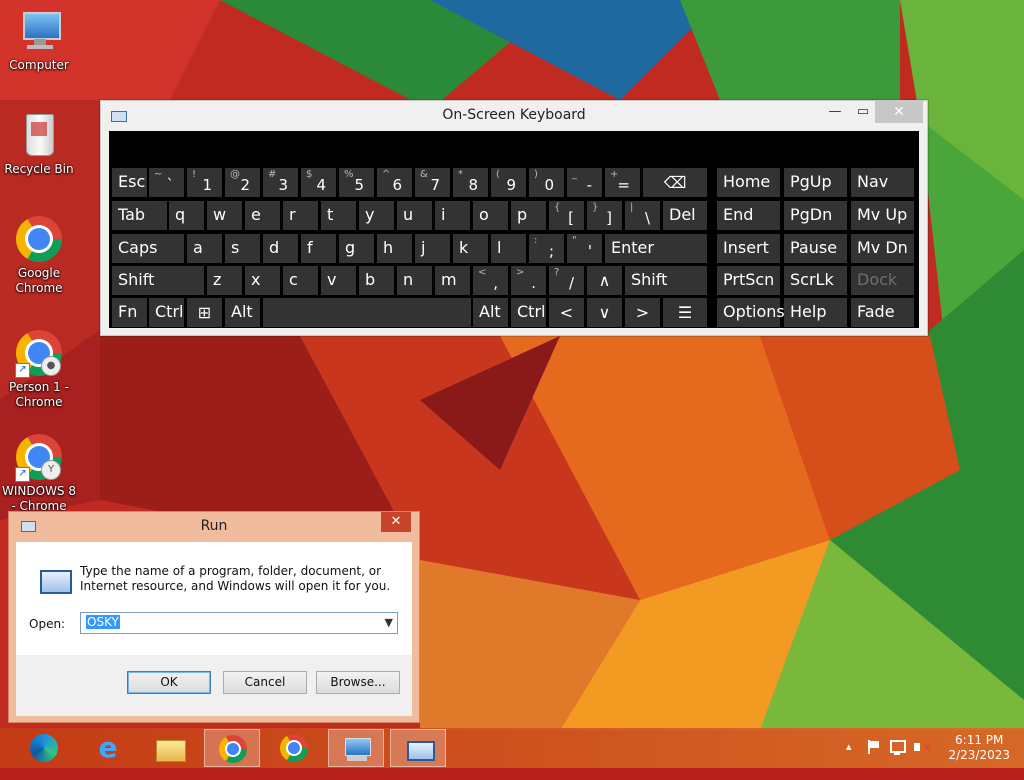 The height and width of the screenshot is (780, 1024). I want to click on key-i: i, so click(452, 215).